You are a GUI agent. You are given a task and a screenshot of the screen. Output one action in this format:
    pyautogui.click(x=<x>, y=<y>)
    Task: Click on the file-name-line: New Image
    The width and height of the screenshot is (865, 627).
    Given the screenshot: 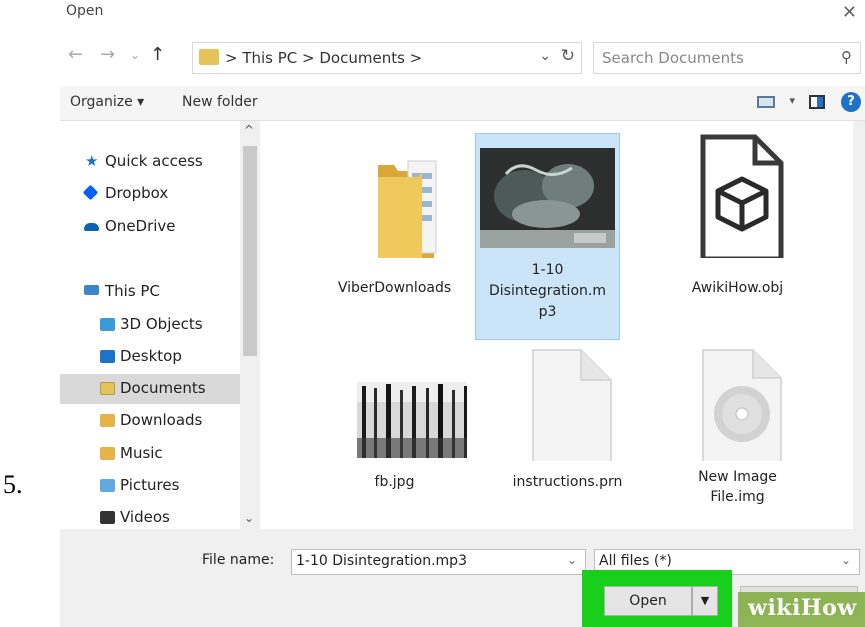 What is the action you would take?
    pyautogui.click(x=737, y=477)
    